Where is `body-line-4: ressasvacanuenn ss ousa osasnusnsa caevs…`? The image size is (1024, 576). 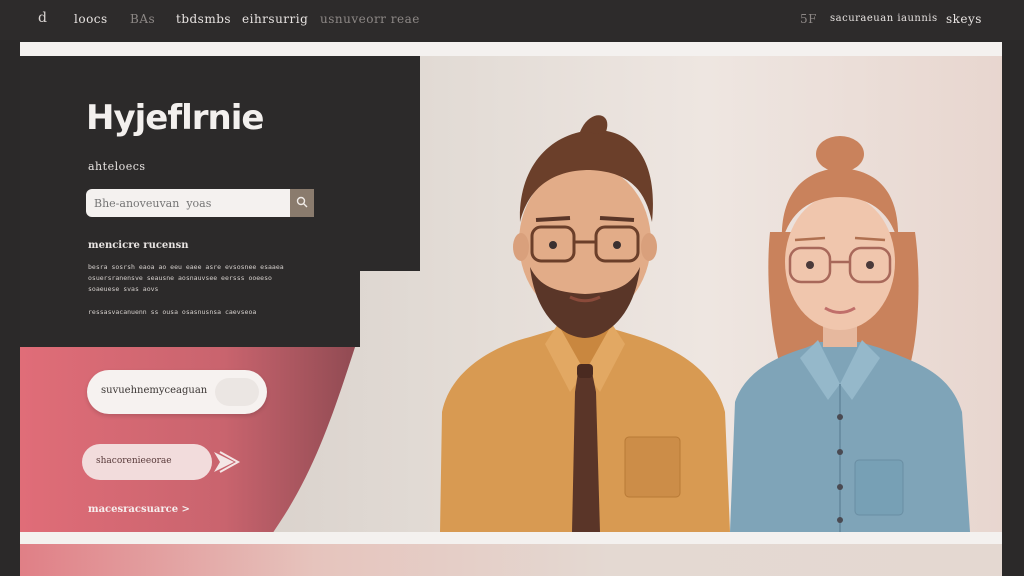 body-line-4: ressasvacanuenn ss ousa osasnusnsa caevs… is located at coordinates (172, 312).